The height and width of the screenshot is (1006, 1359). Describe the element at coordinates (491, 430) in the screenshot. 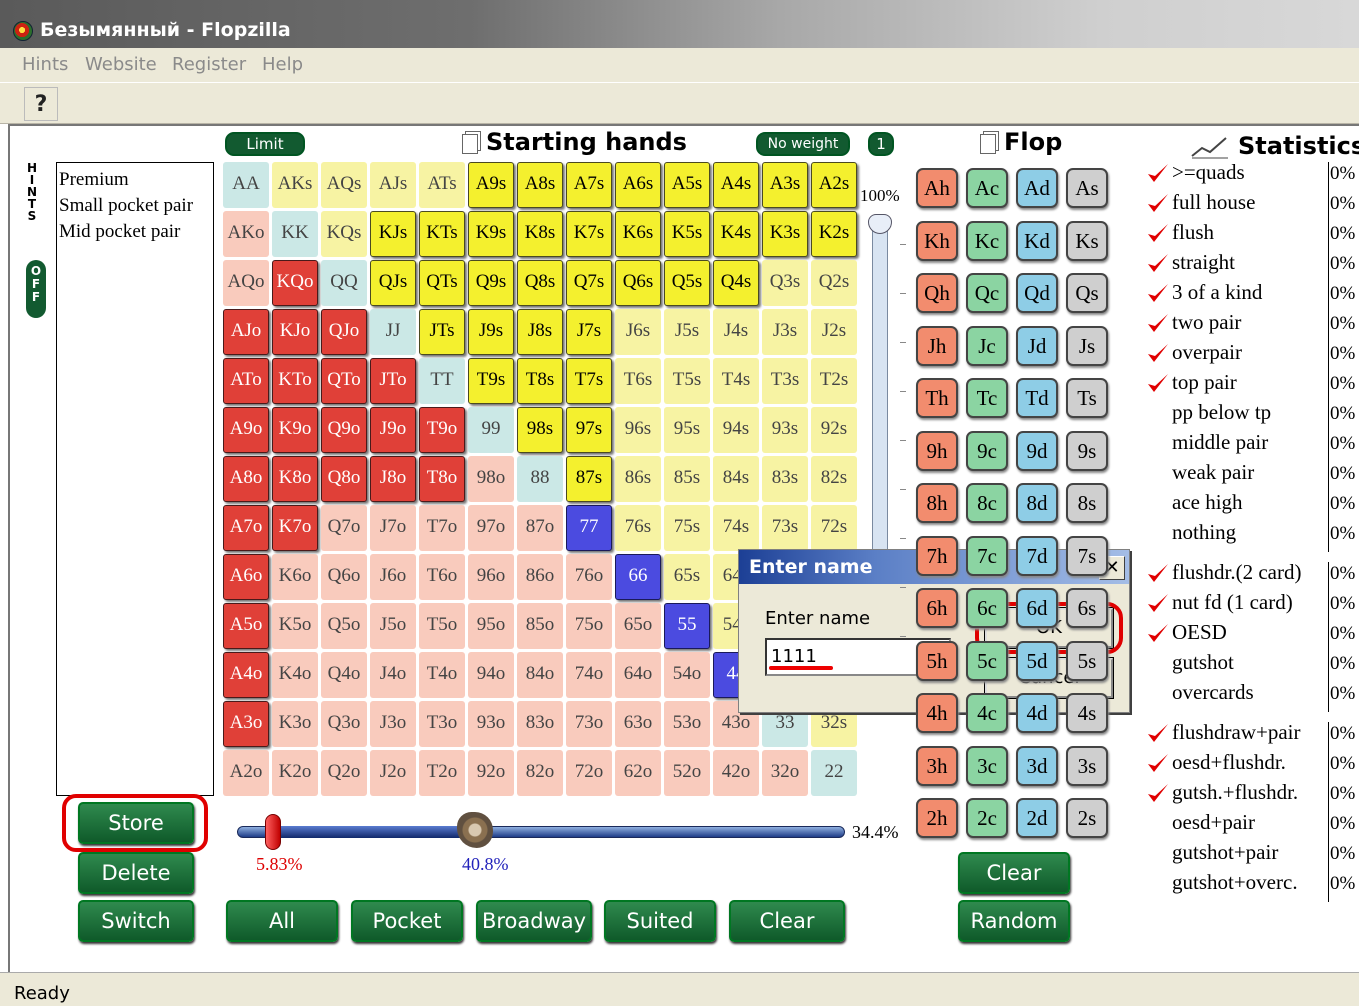

I see `hand-cell-99: 99` at that location.